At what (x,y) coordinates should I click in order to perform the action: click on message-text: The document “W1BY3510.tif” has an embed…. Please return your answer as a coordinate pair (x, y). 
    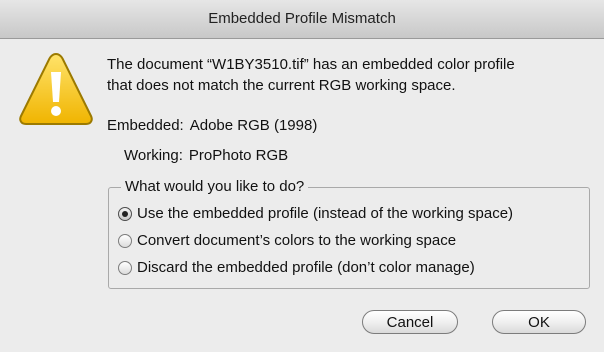
    Looking at the image, I should click on (347, 75).